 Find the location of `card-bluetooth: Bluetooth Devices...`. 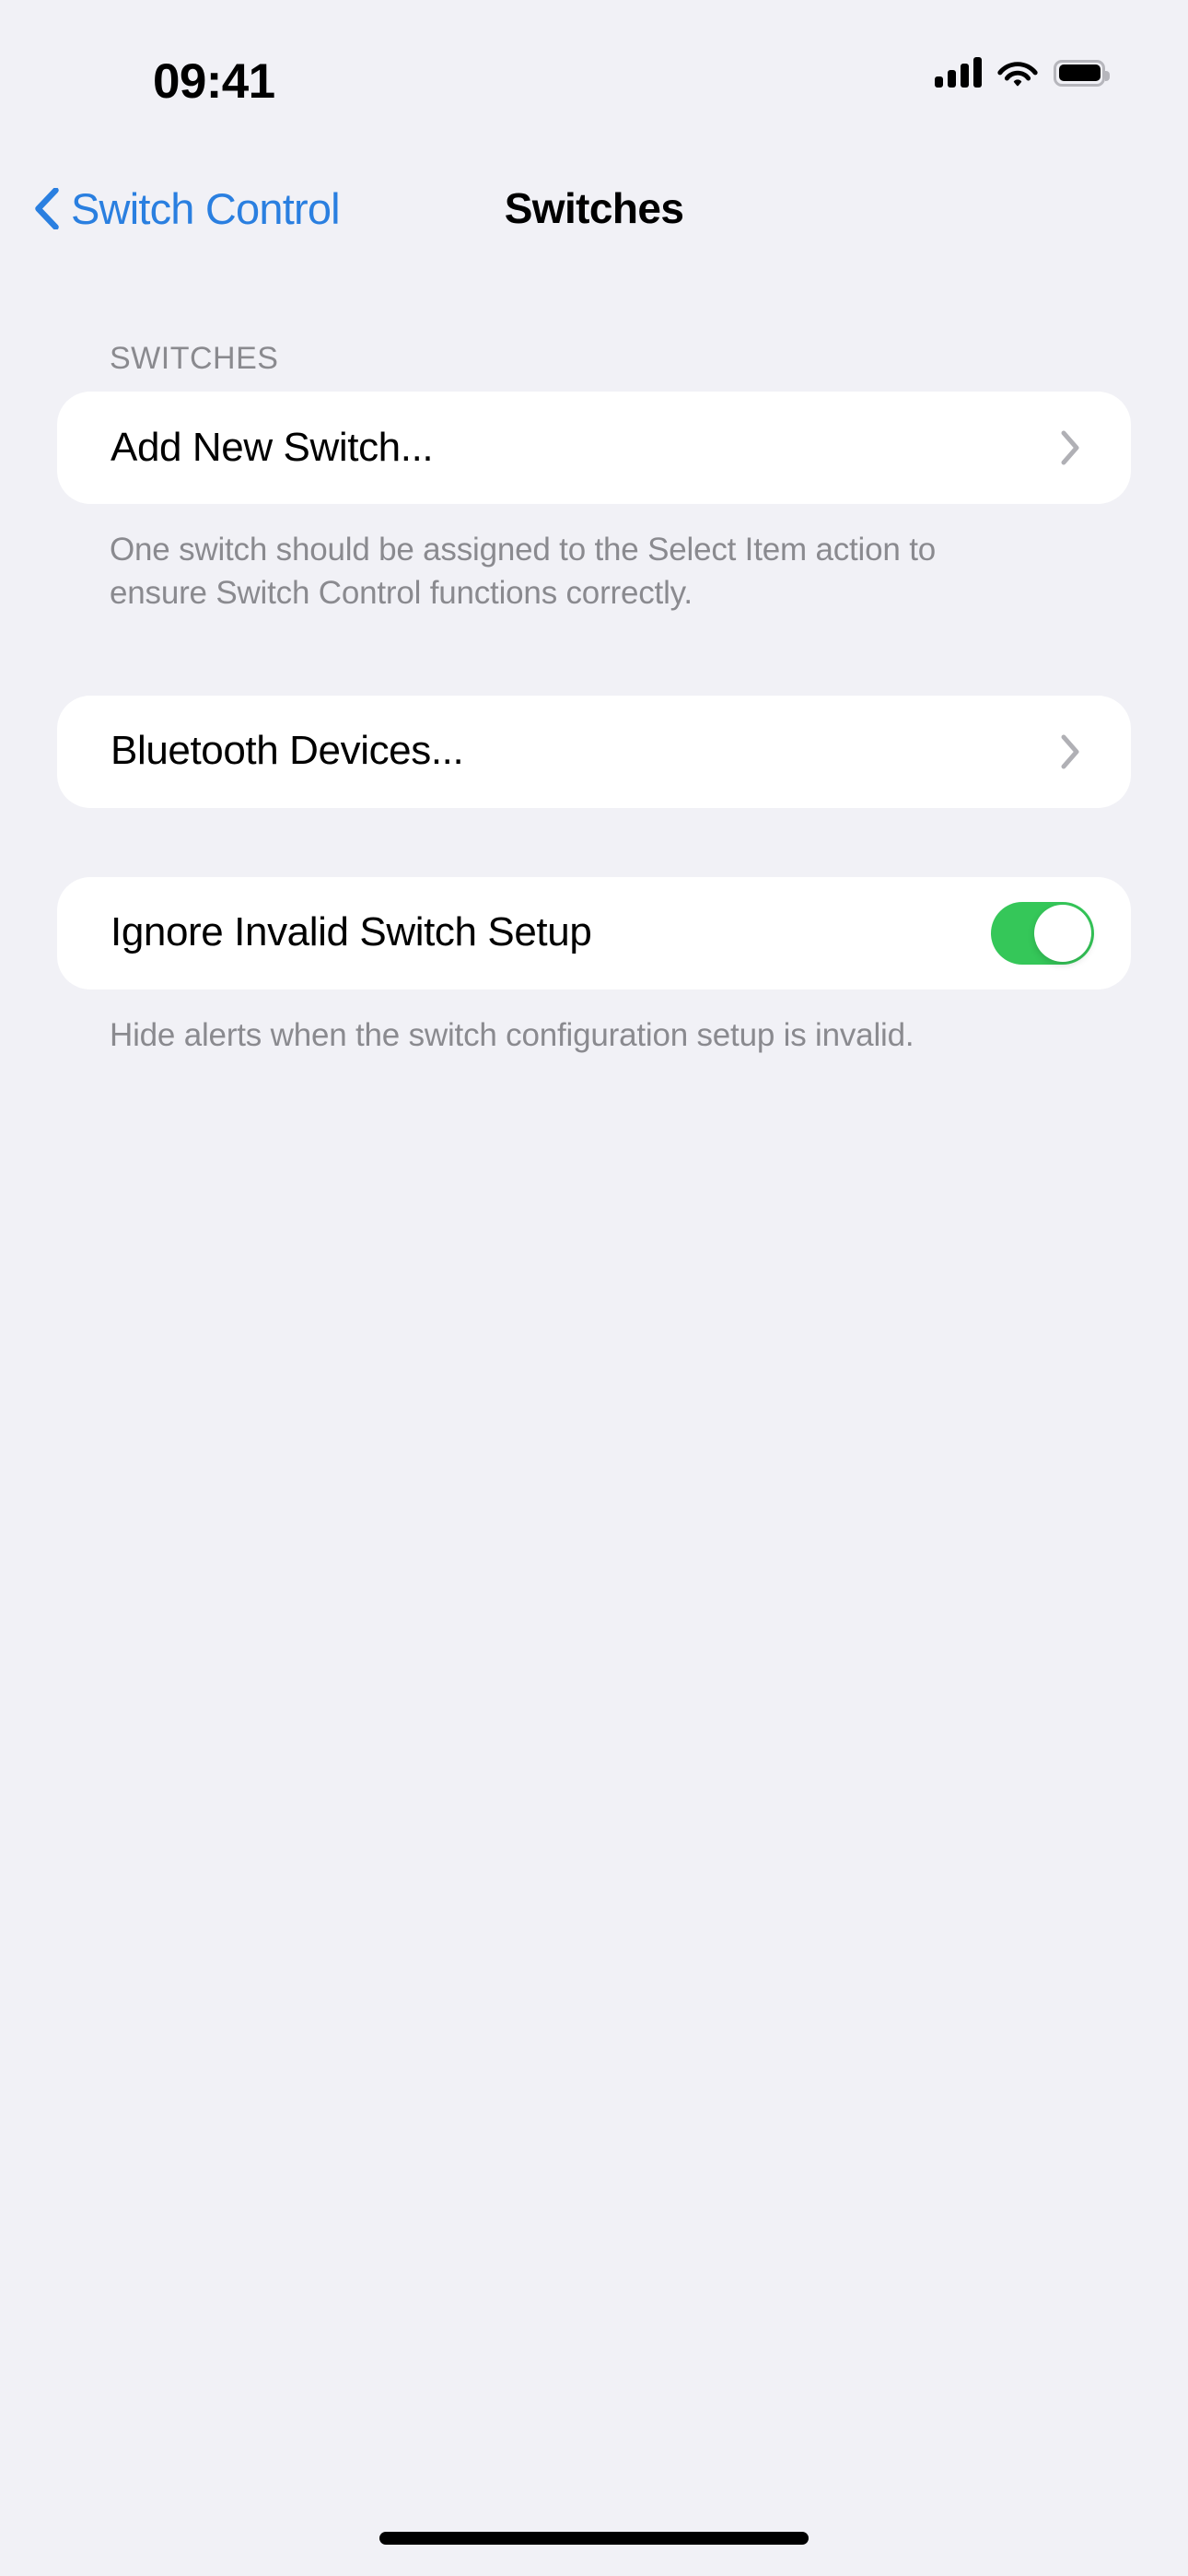

card-bluetooth: Bluetooth Devices... is located at coordinates (594, 751).